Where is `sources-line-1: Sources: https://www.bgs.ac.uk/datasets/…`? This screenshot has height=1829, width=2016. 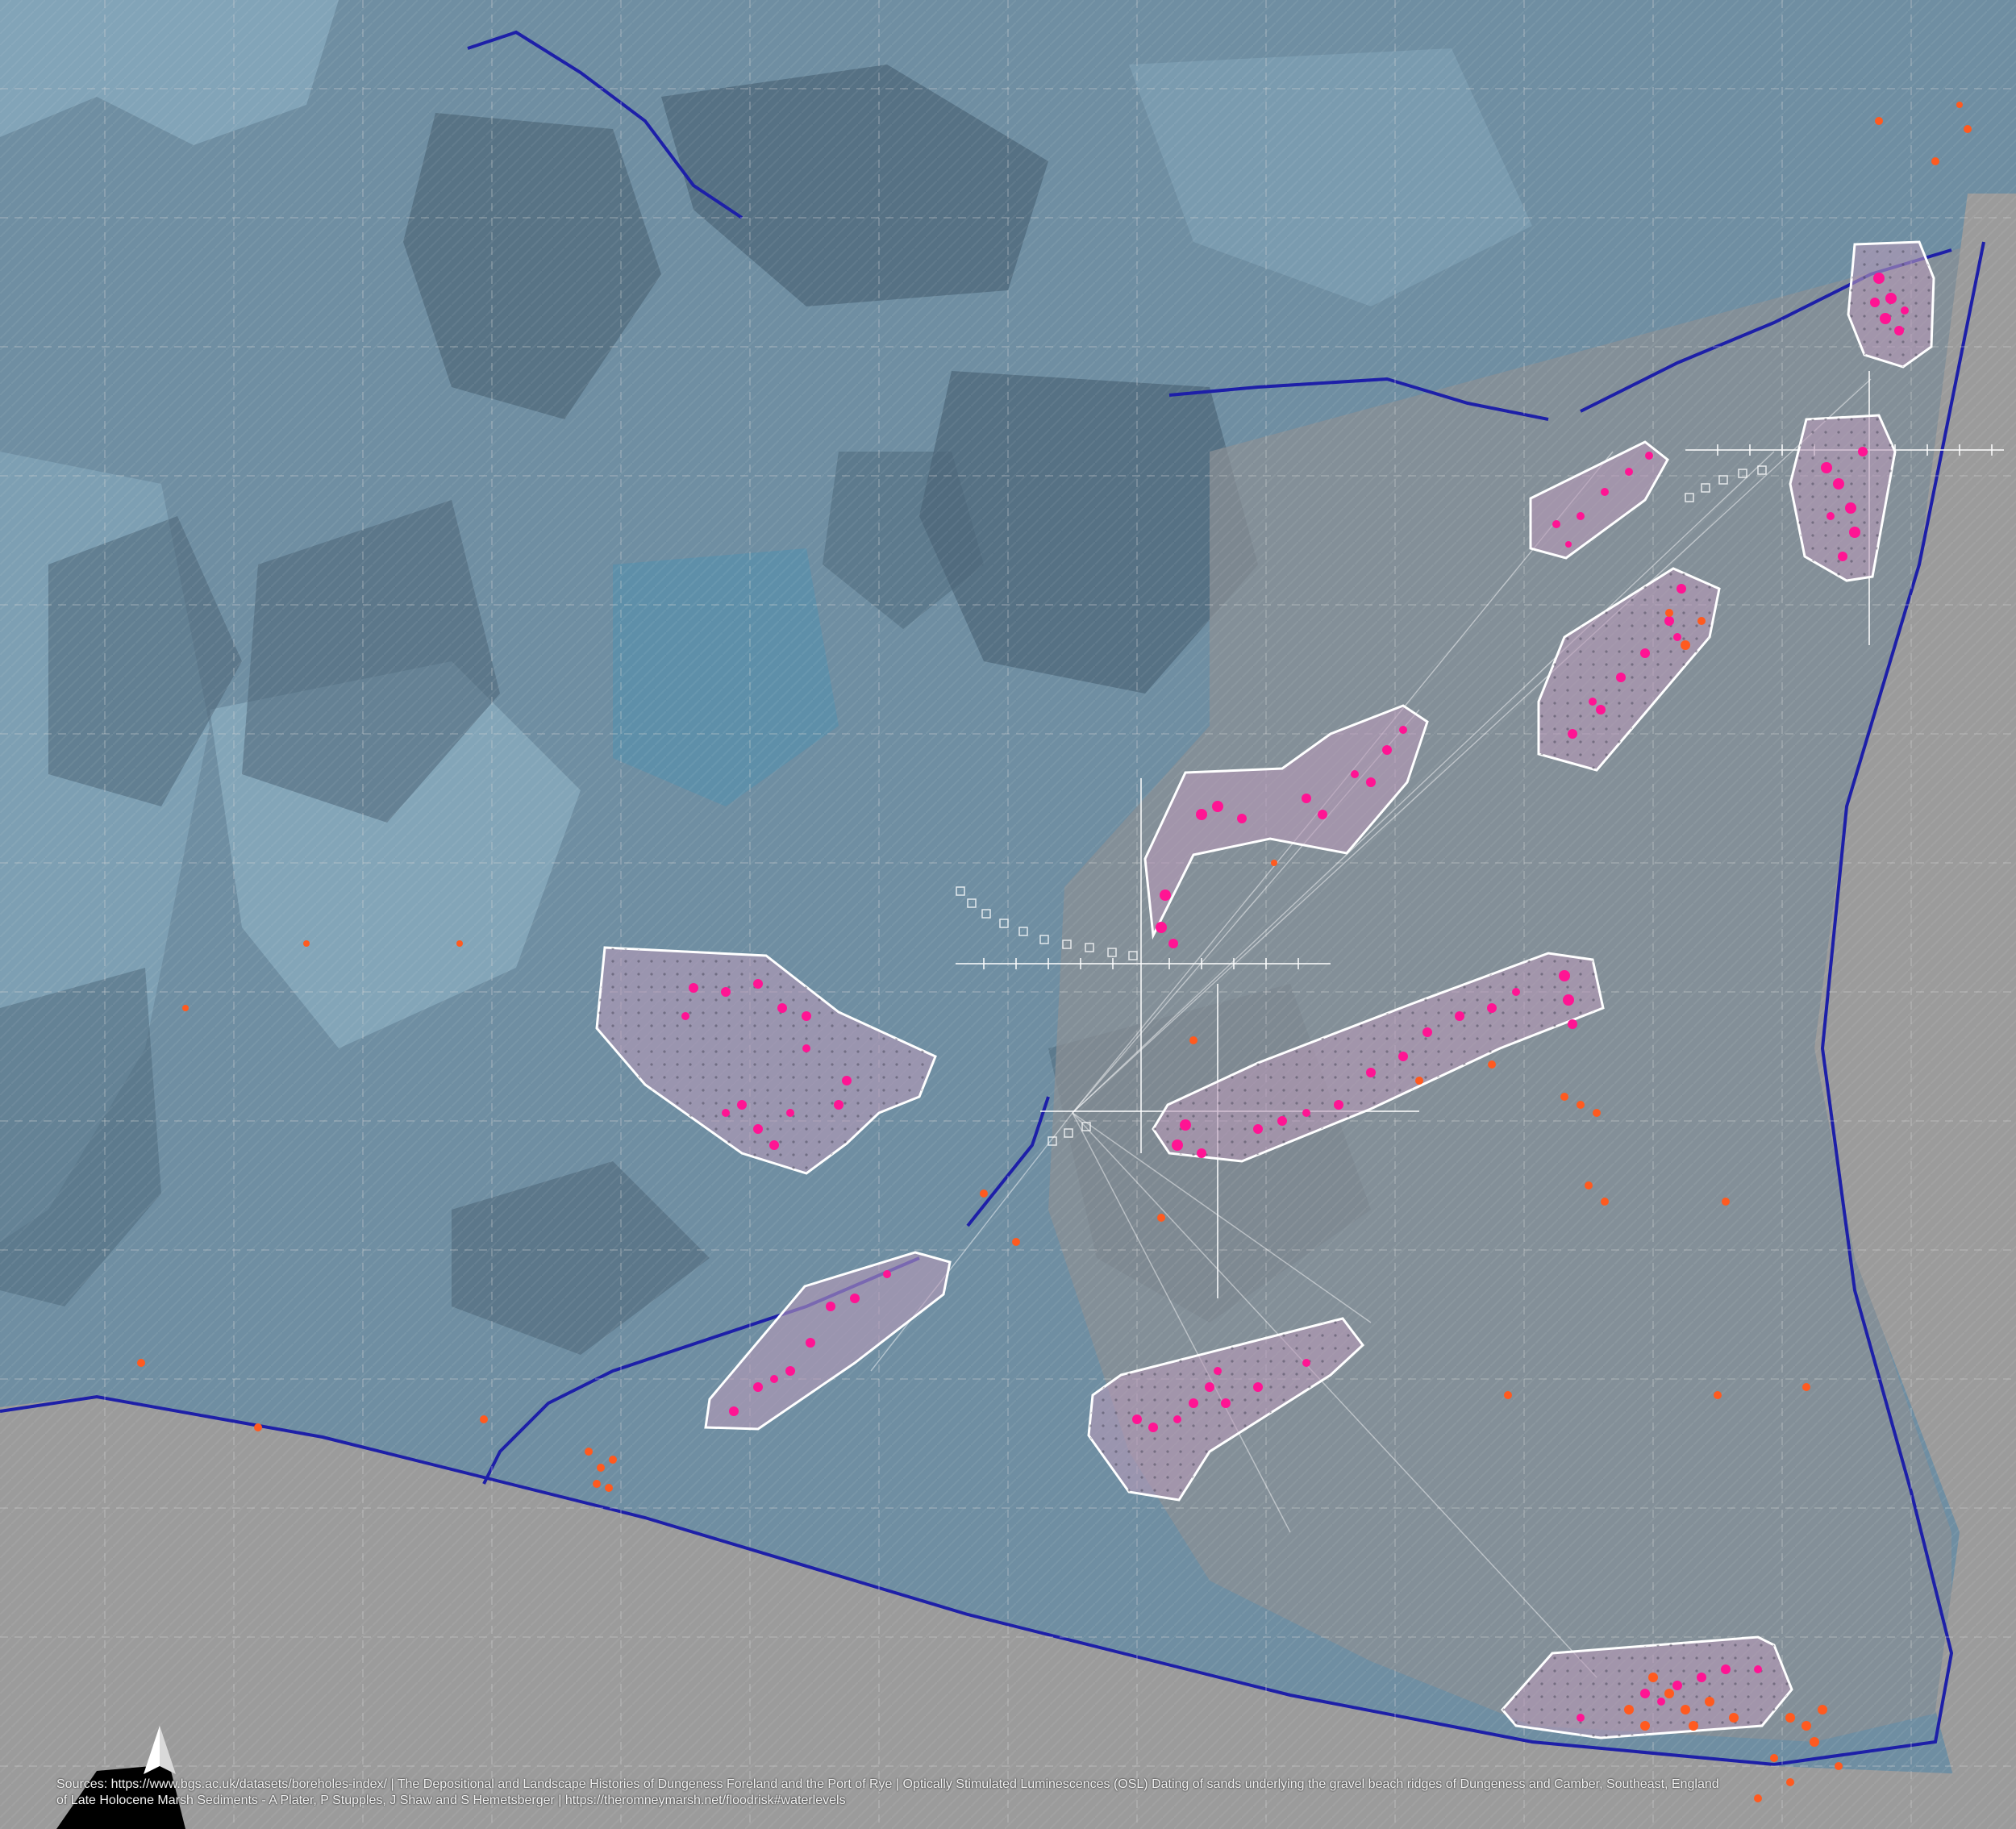 sources-line-1: Sources: https://www.bgs.ac.uk/datasets/… is located at coordinates (888, 1784).